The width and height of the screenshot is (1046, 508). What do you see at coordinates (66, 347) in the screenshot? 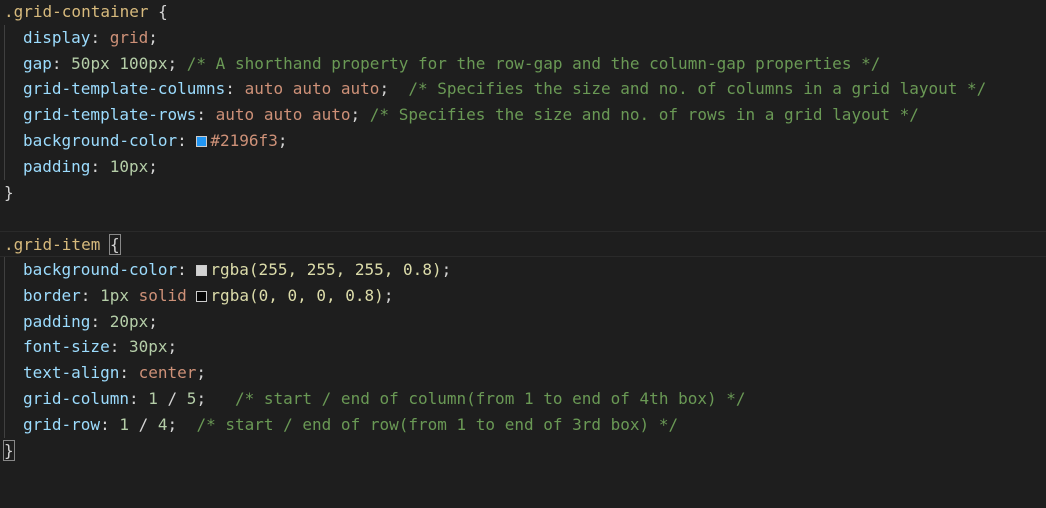
I see `css-property: font-size` at bounding box center [66, 347].